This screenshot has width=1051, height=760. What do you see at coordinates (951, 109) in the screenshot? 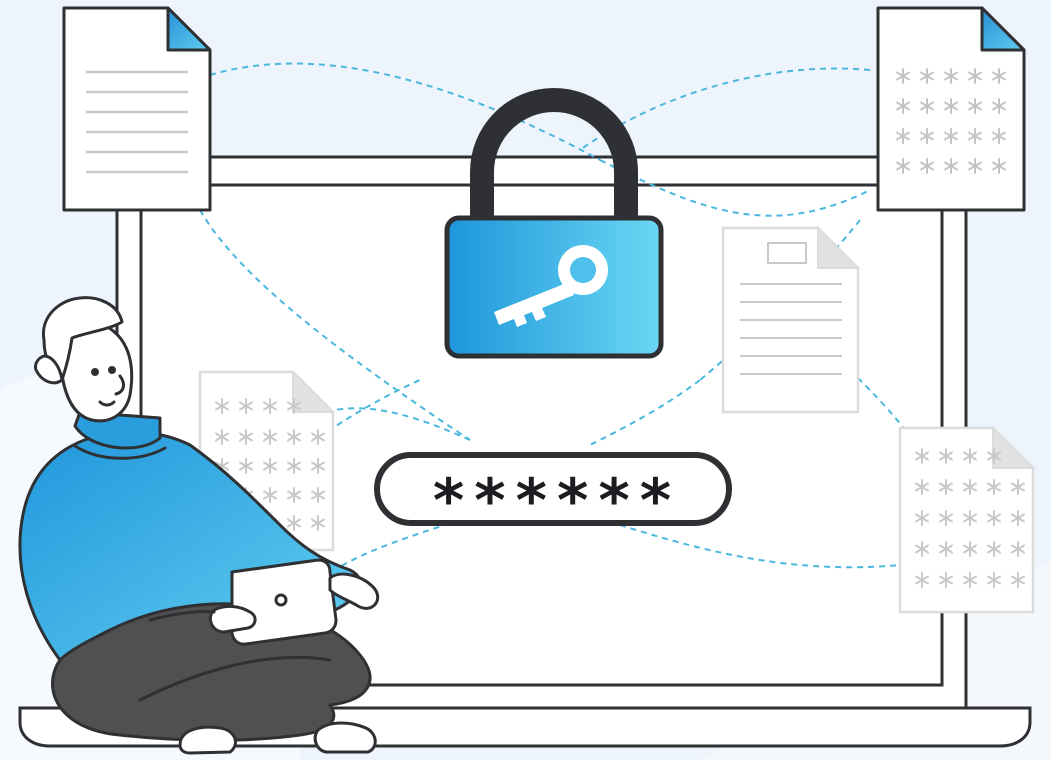
I see `encrypted-document-icon` at bounding box center [951, 109].